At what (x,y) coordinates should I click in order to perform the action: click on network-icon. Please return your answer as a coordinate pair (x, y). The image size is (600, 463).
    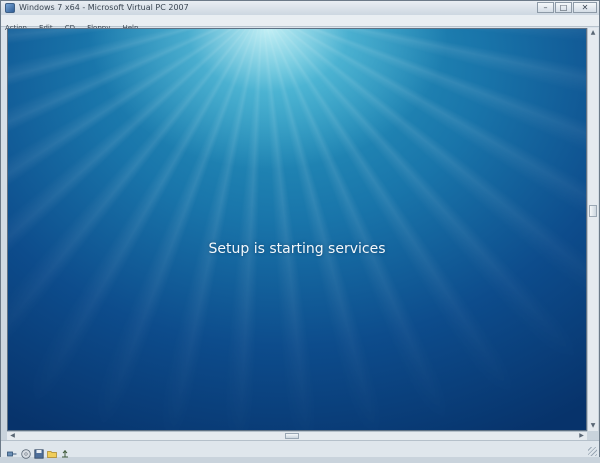
    Looking at the image, I should click on (12, 450).